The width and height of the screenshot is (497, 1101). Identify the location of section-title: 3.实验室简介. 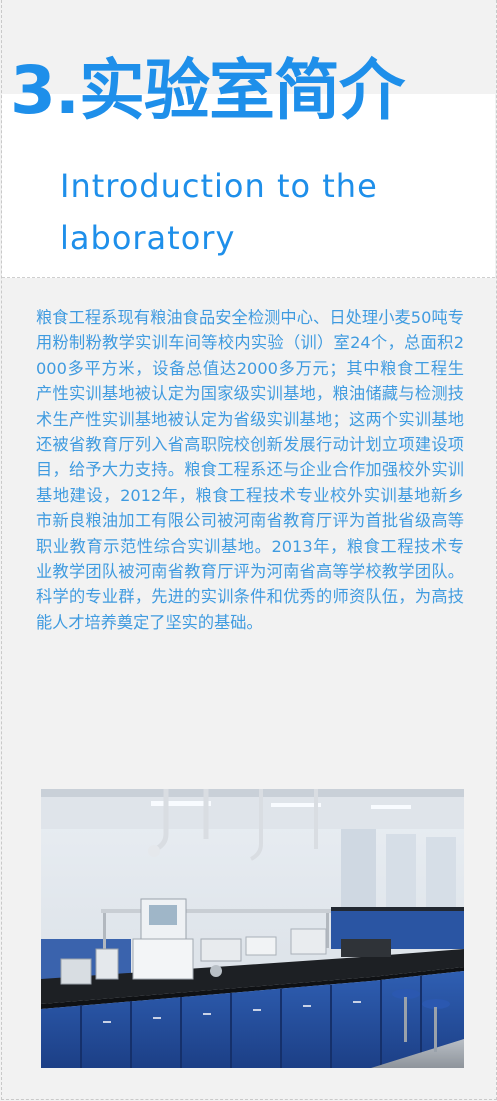
(207, 90).